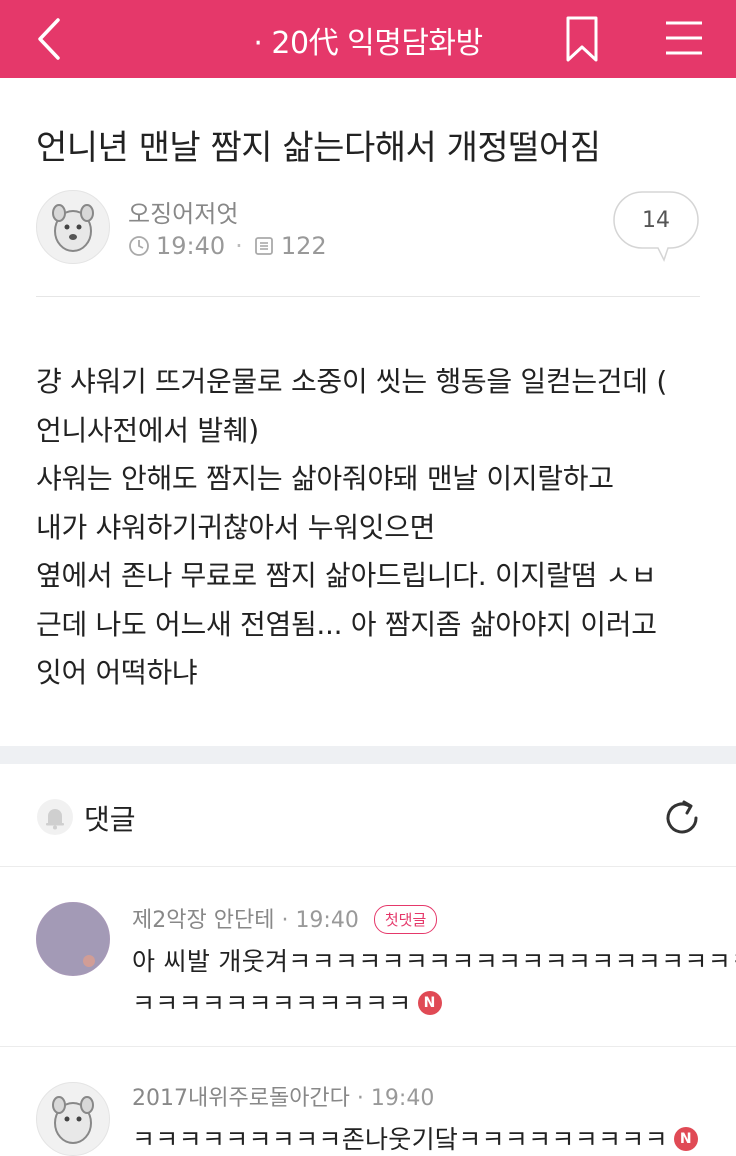 This screenshot has height=1156, width=736. What do you see at coordinates (241, 1098) in the screenshot?
I see `comment-author: 2017내위주로돌아간다` at bounding box center [241, 1098].